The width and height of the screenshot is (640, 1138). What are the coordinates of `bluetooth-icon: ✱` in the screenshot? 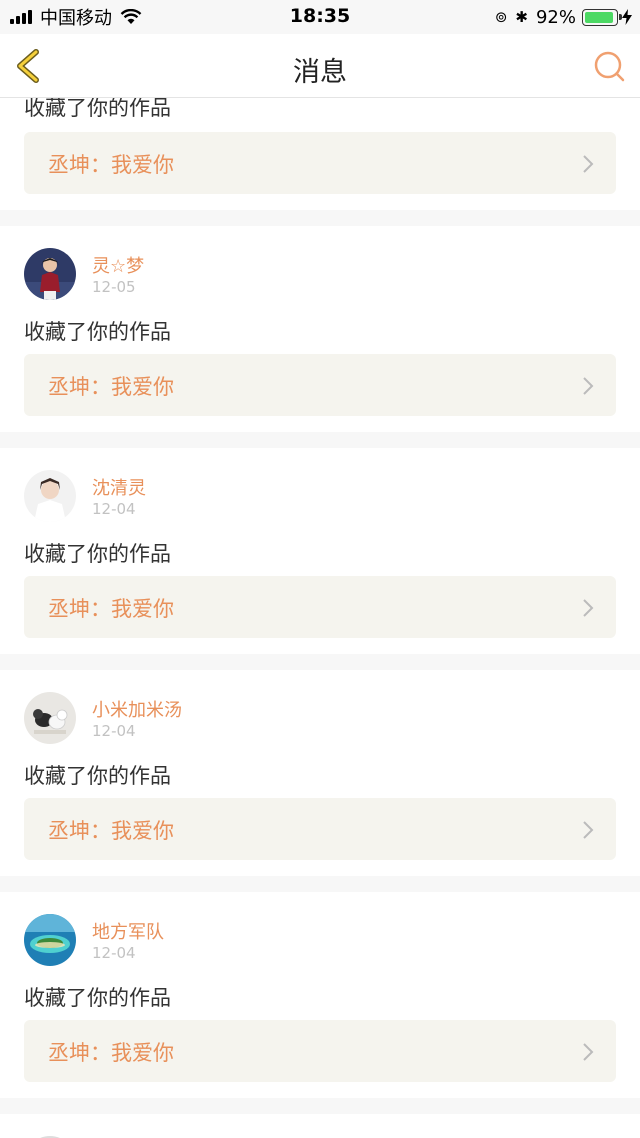 It's located at (521, 17).